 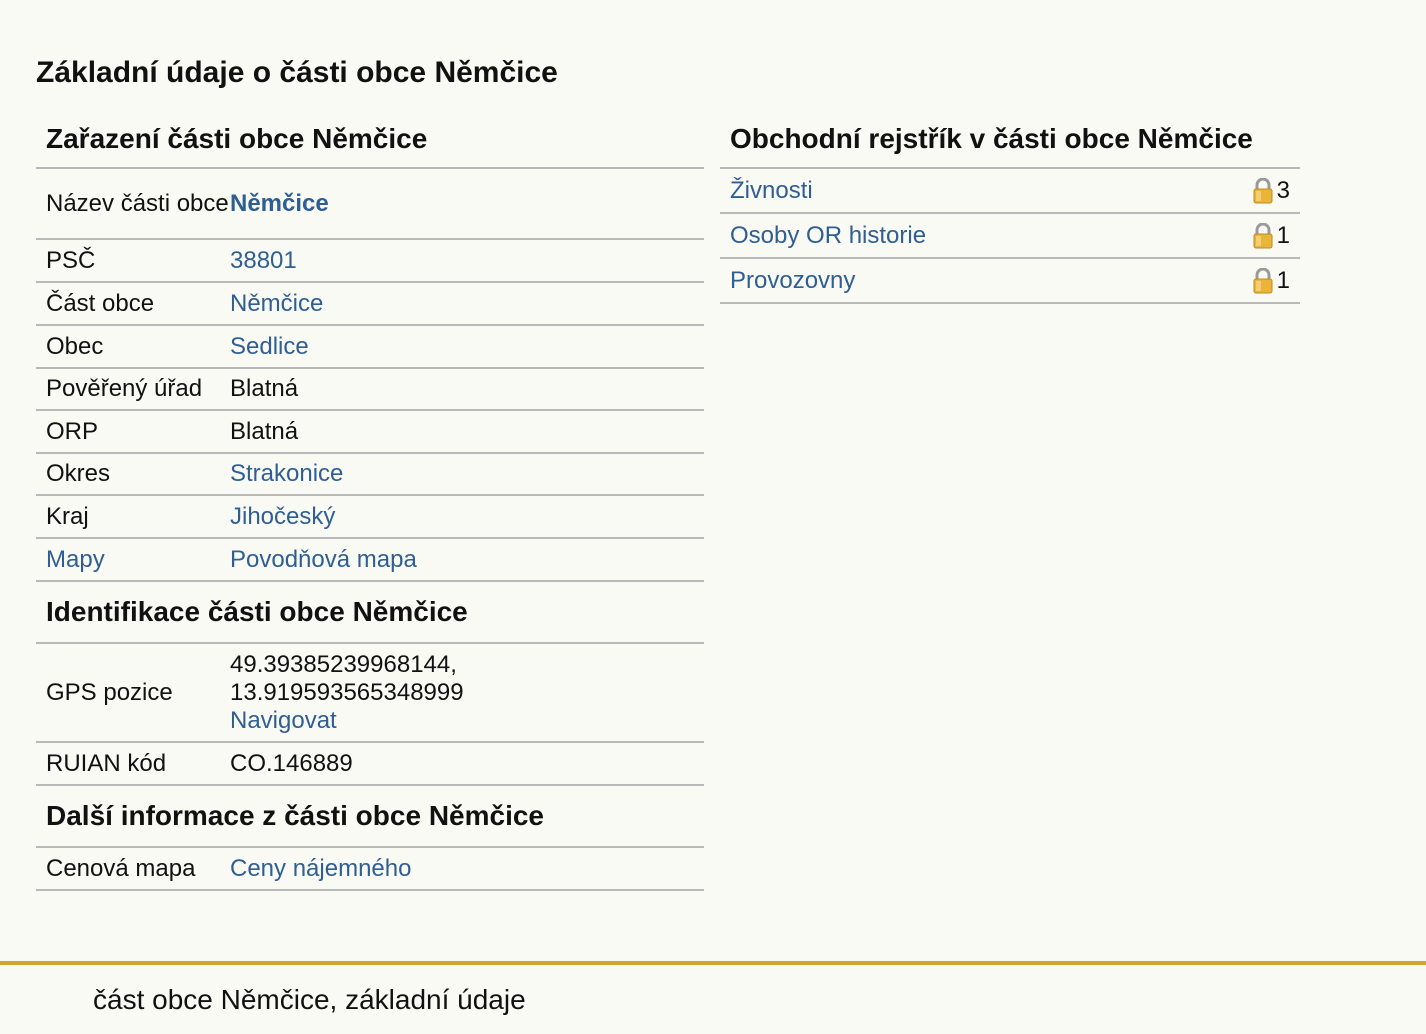 I want to click on table-row: Kraj Jihočeský, so click(x=370, y=517).